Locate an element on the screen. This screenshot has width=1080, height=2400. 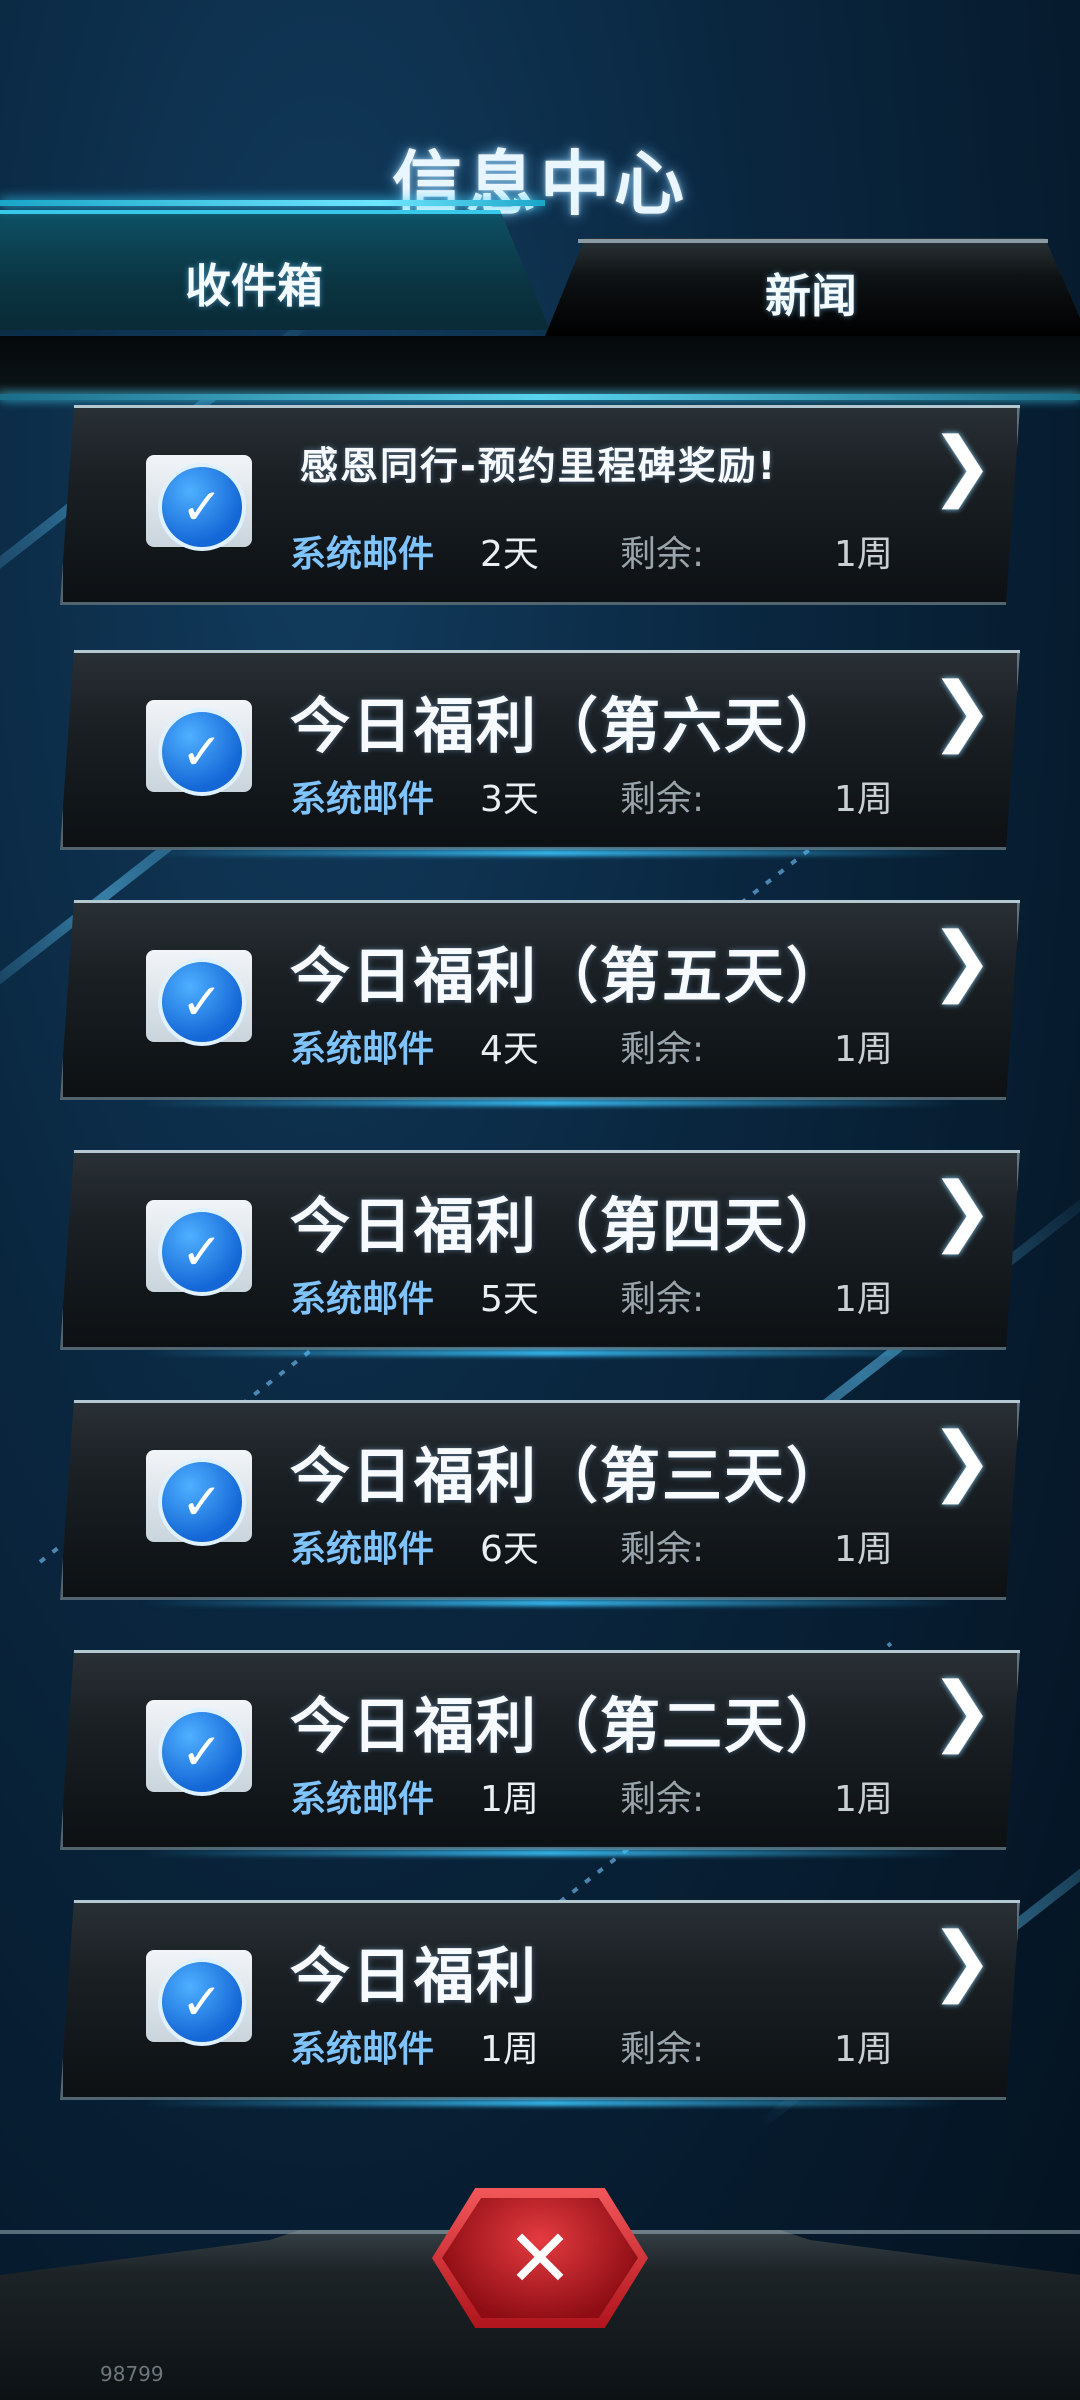
mail-item: ✓ 今日福利（第六天） 系统邮件 3天 剩余: 1周 ❯ is located at coordinates (540, 753).